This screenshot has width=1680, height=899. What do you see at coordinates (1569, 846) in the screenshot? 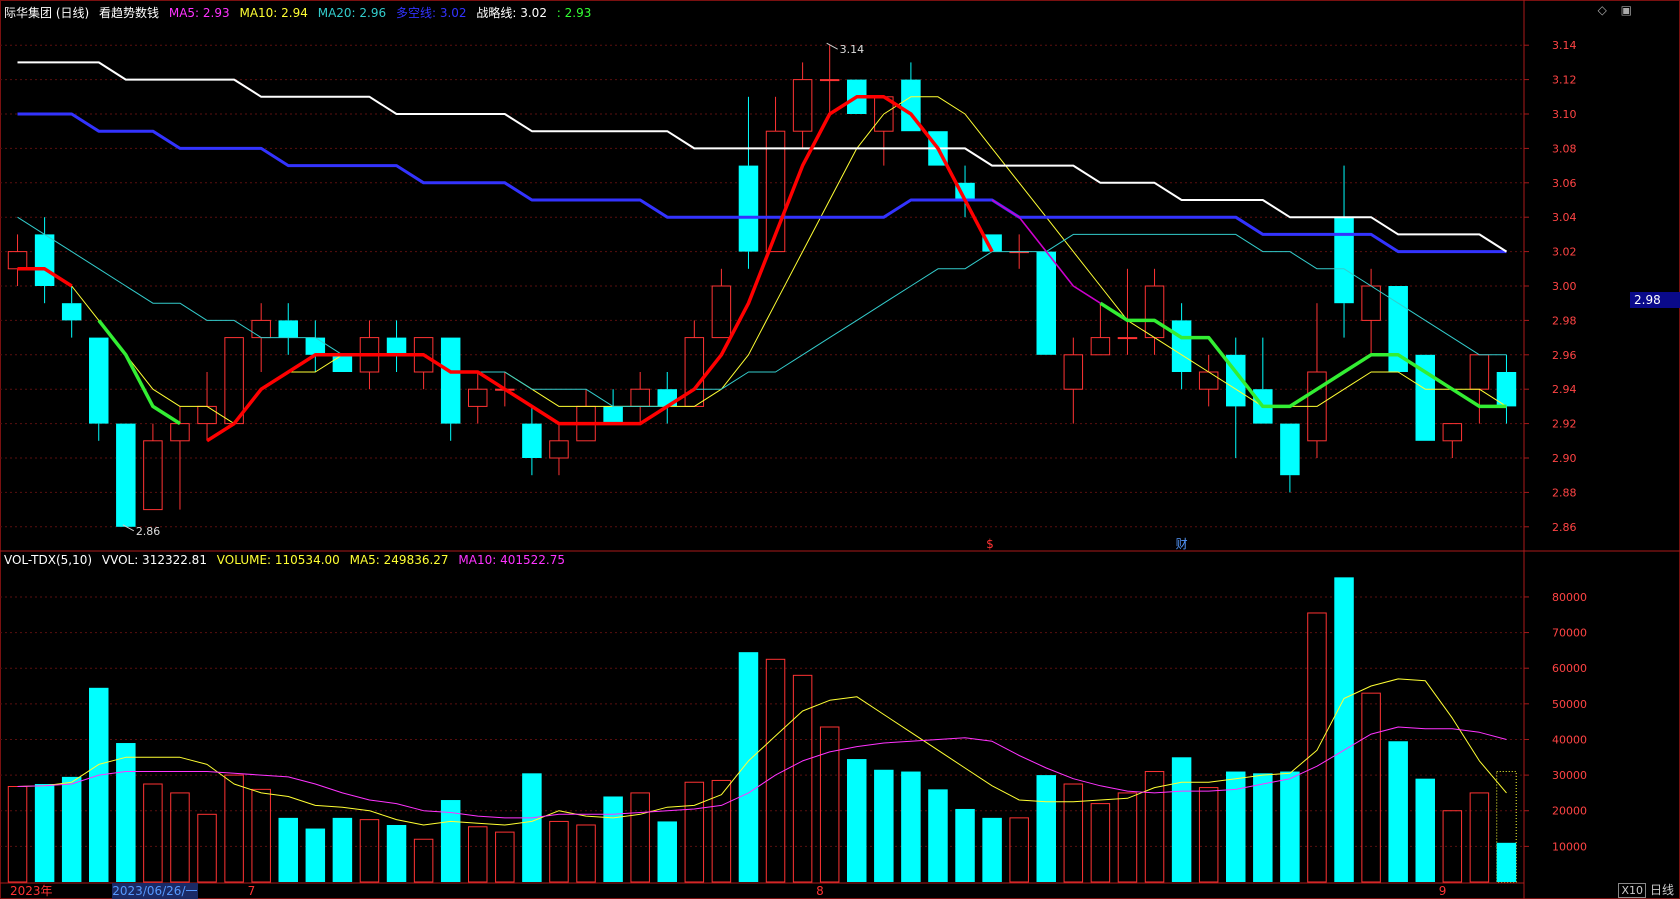
I see `volume-tick-label: 10000` at bounding box center [1569, 846].